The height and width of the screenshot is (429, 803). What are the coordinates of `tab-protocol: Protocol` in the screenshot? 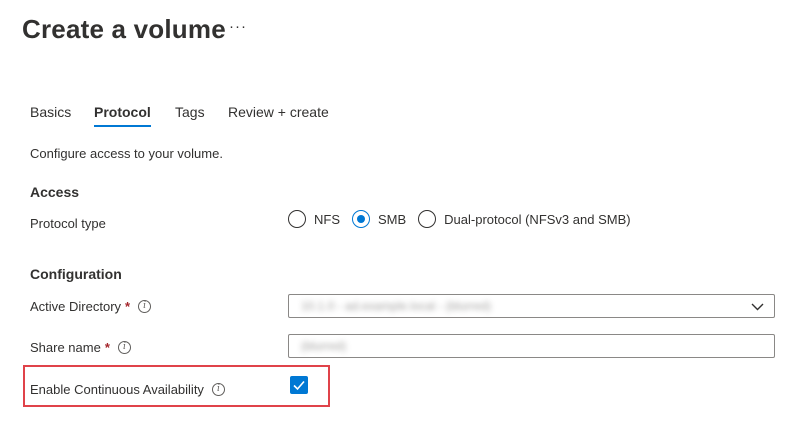 It's located at (122, 115).